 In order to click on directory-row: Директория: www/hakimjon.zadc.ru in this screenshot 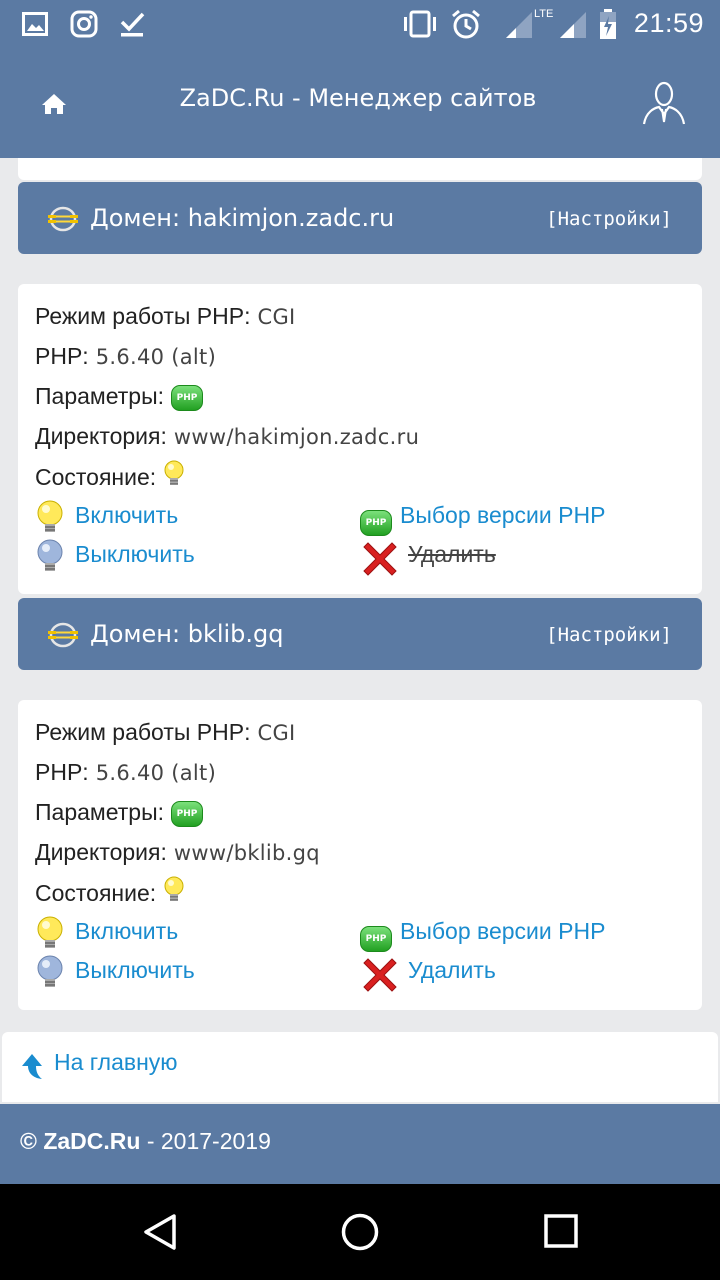, I will do `click(227, 436)`.